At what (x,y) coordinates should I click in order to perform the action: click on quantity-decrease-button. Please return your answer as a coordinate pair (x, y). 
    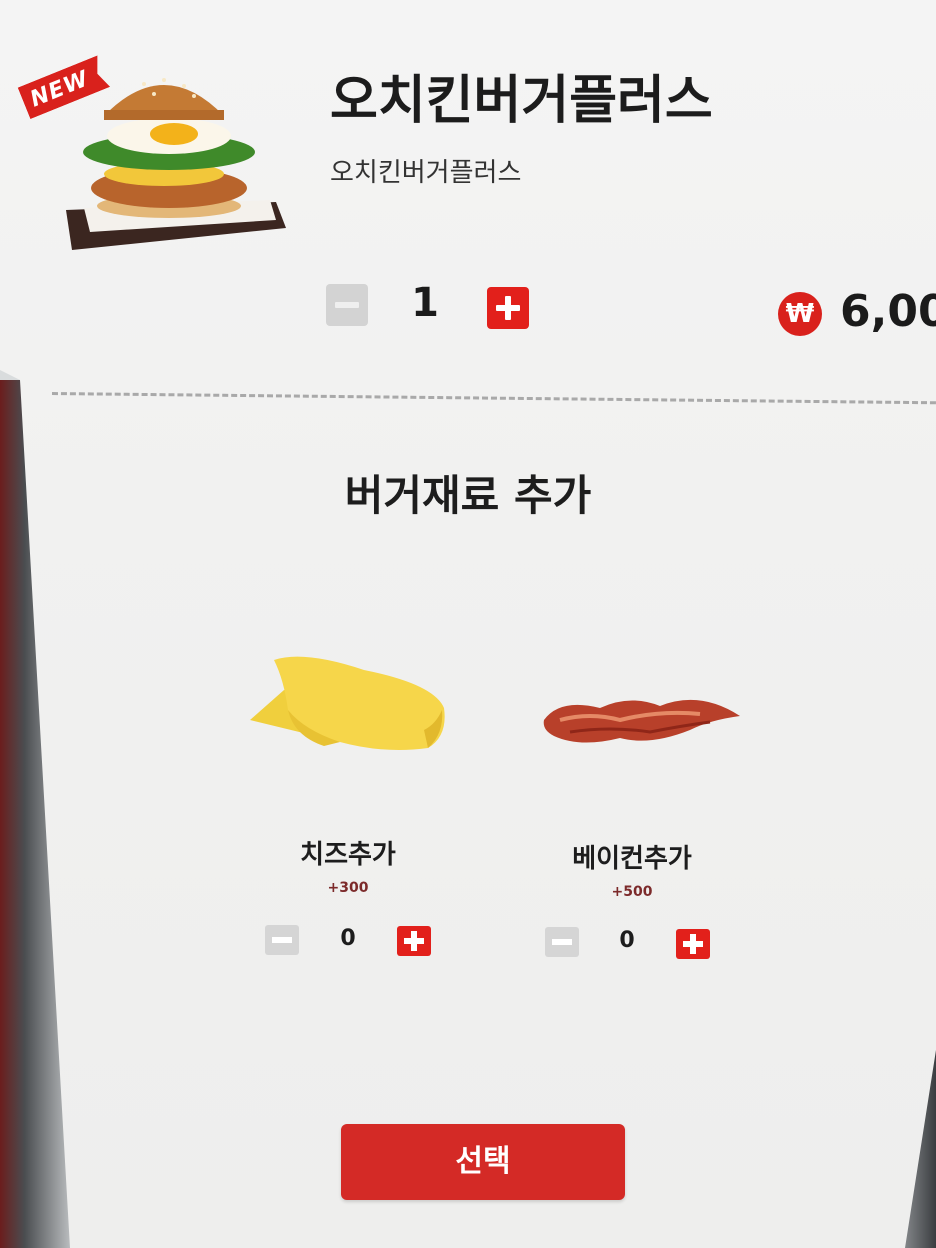
    Looking at the image, I should click on (347, 305).